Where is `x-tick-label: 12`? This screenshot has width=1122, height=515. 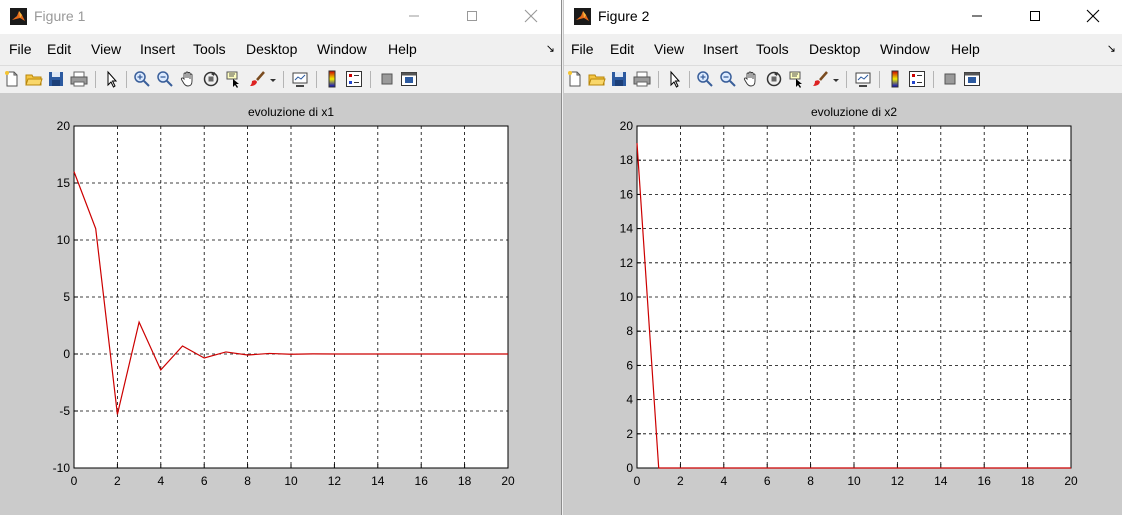
x-tick-label: 12 is located at coordinates (335, 481).